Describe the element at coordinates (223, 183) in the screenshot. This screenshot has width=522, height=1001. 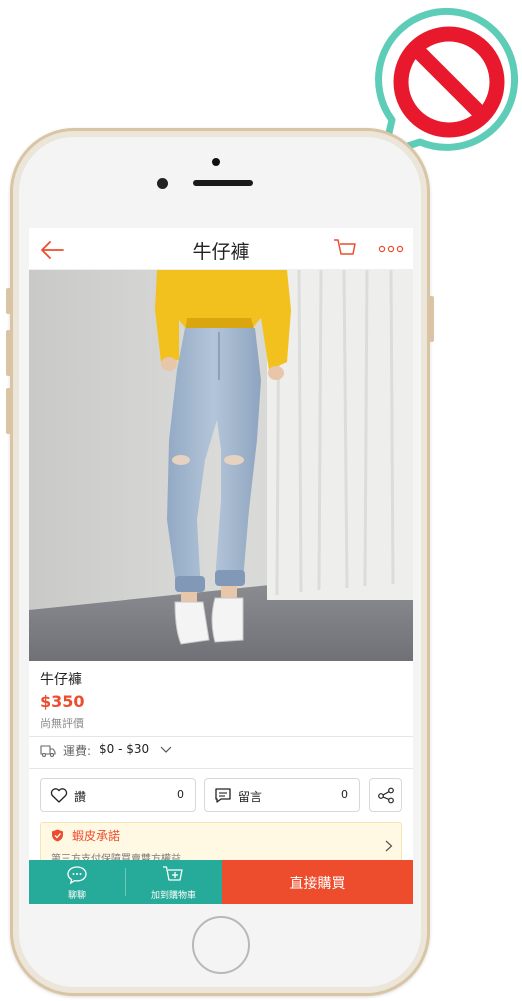
I see `earpiece-speaker` at that location.